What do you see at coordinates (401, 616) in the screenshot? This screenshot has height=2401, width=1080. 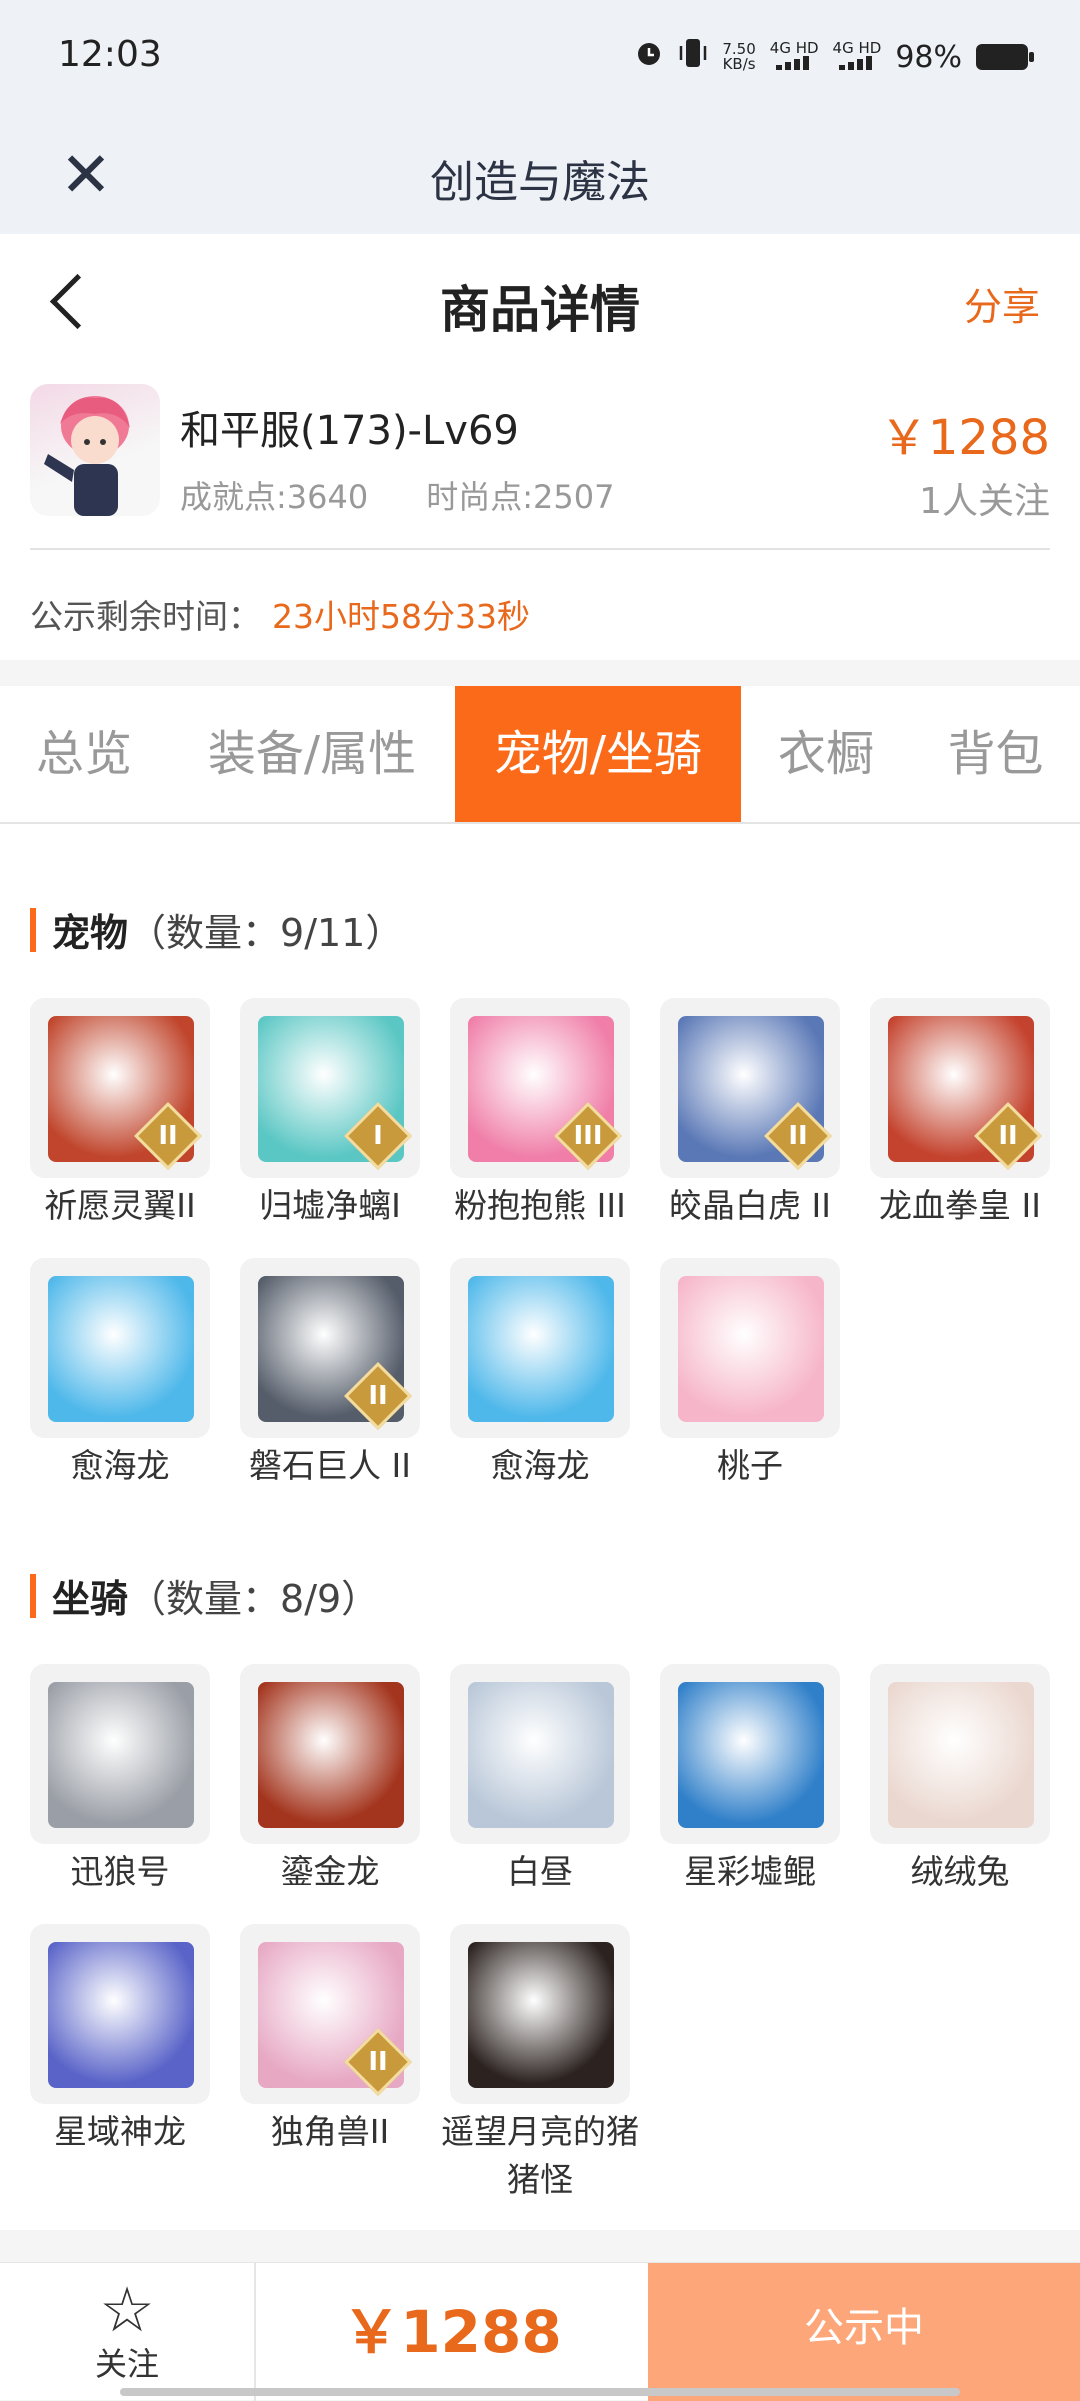 I see `notice-countdown: 23小时58分33秒` at bounding box center [401, 616].